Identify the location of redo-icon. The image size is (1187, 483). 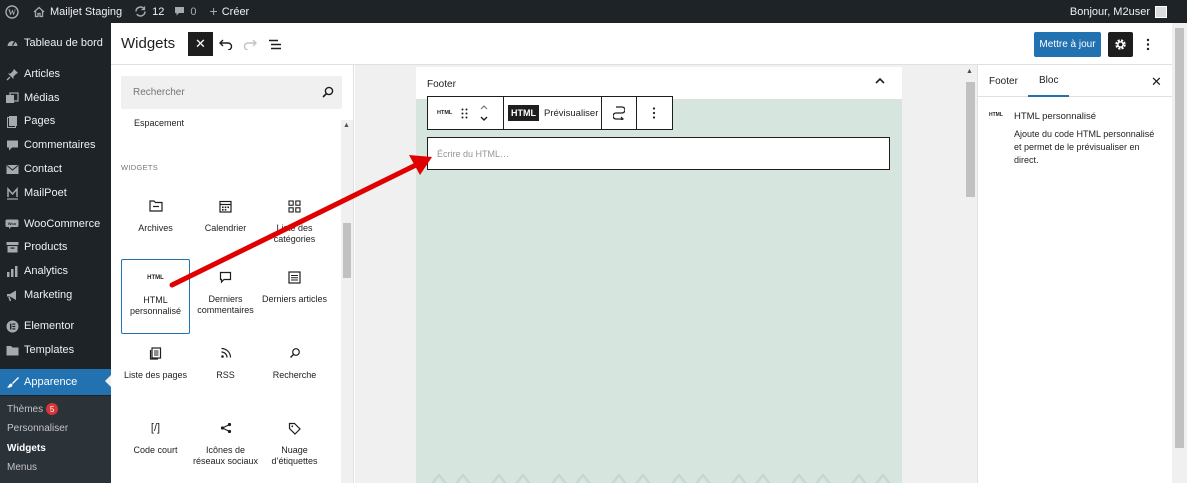
(250, 44).